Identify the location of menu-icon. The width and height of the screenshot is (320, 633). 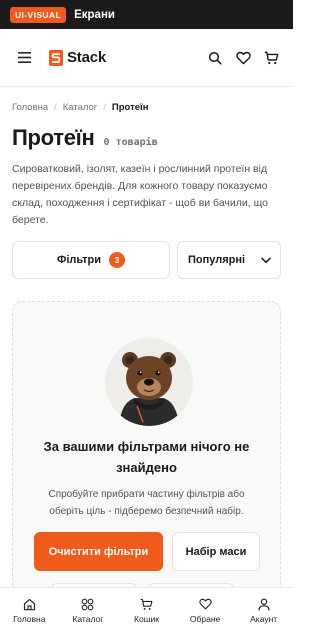
(24, 58).